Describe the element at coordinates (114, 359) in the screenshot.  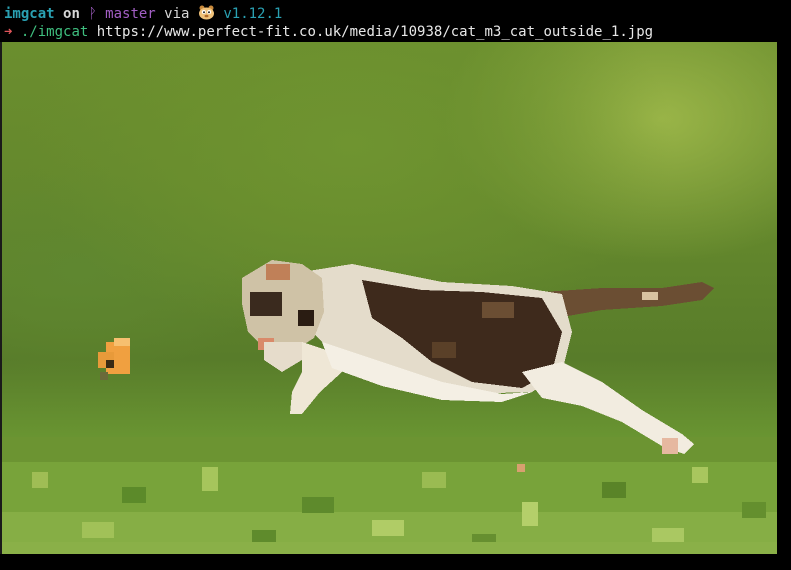
I see `butterfly` at that location.